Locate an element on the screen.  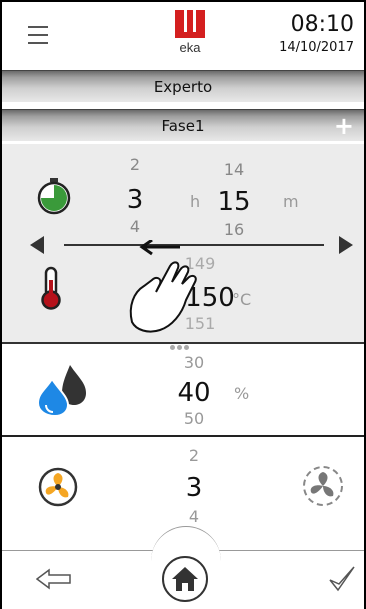
thermometer-icon is located at coordinates (51, 288).